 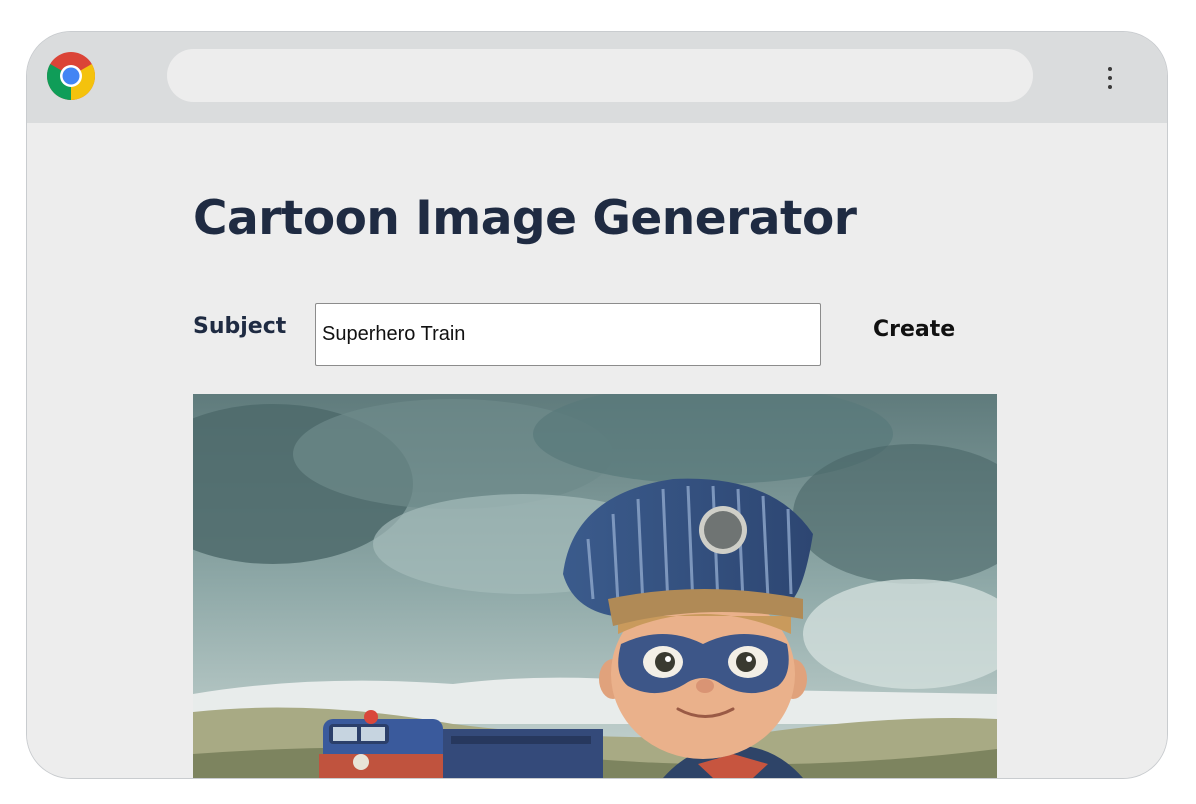 I want to click on browser-toolbar, so click(x=597, y=77).